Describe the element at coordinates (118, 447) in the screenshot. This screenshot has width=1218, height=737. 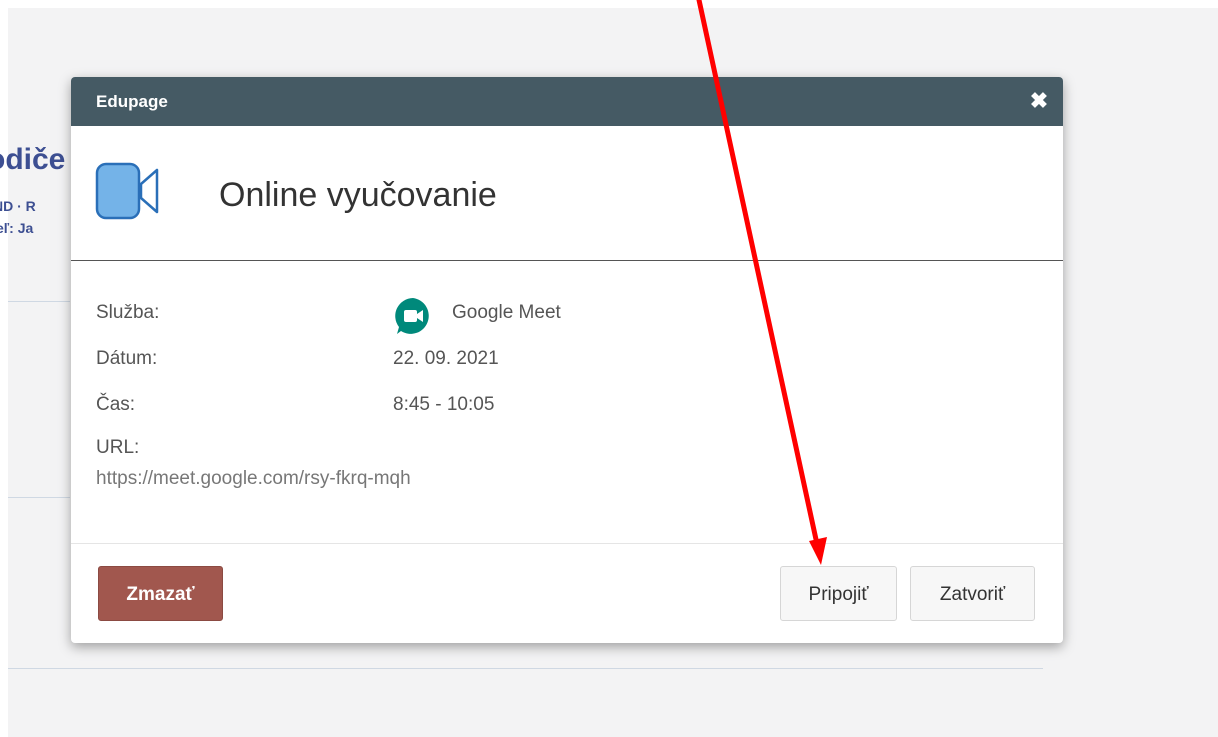
I see `url-label: URL:` at that location.